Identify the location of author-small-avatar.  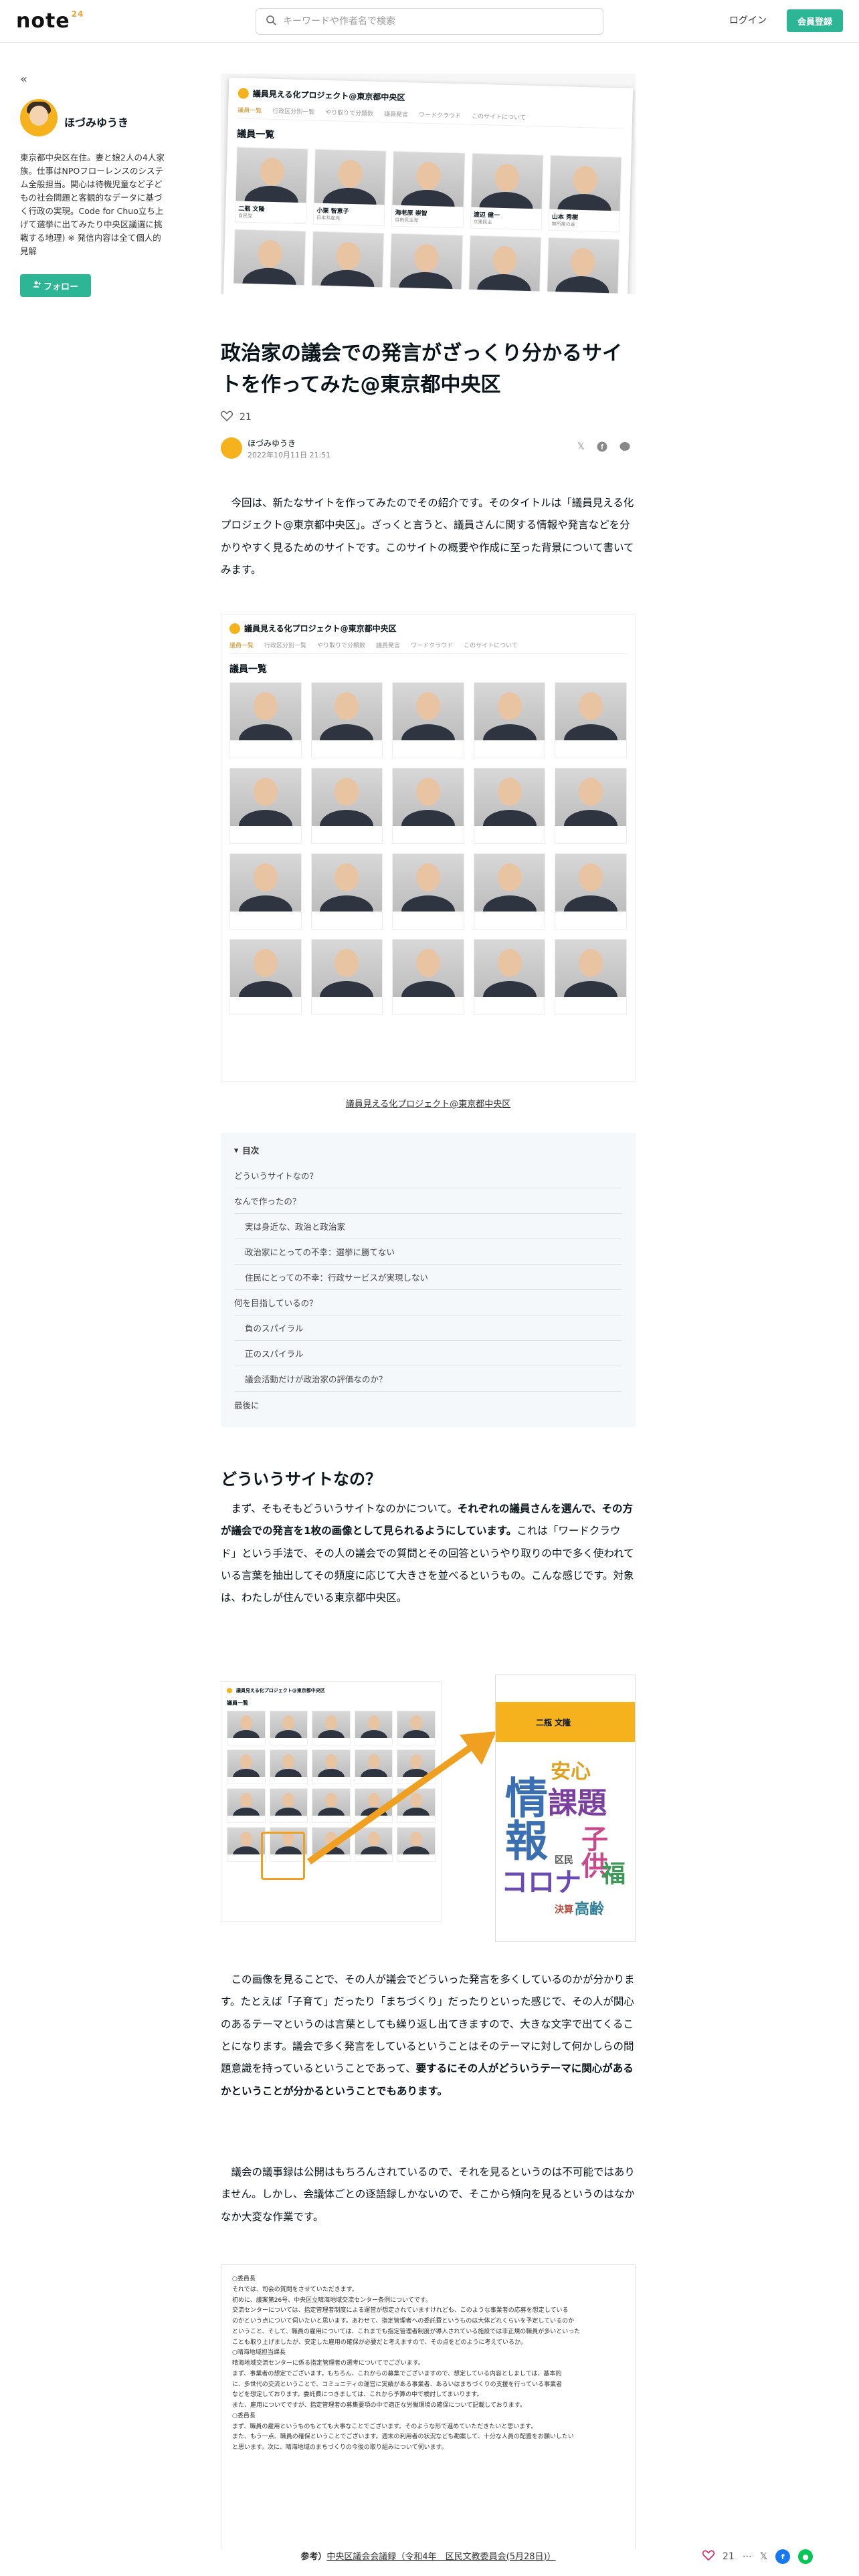
(231, 448).